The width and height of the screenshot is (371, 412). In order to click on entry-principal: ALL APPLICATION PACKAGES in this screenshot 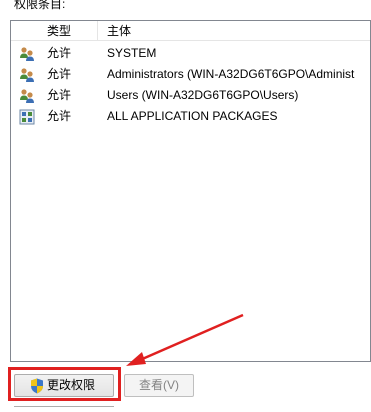, I will do `click(192, 116)`.